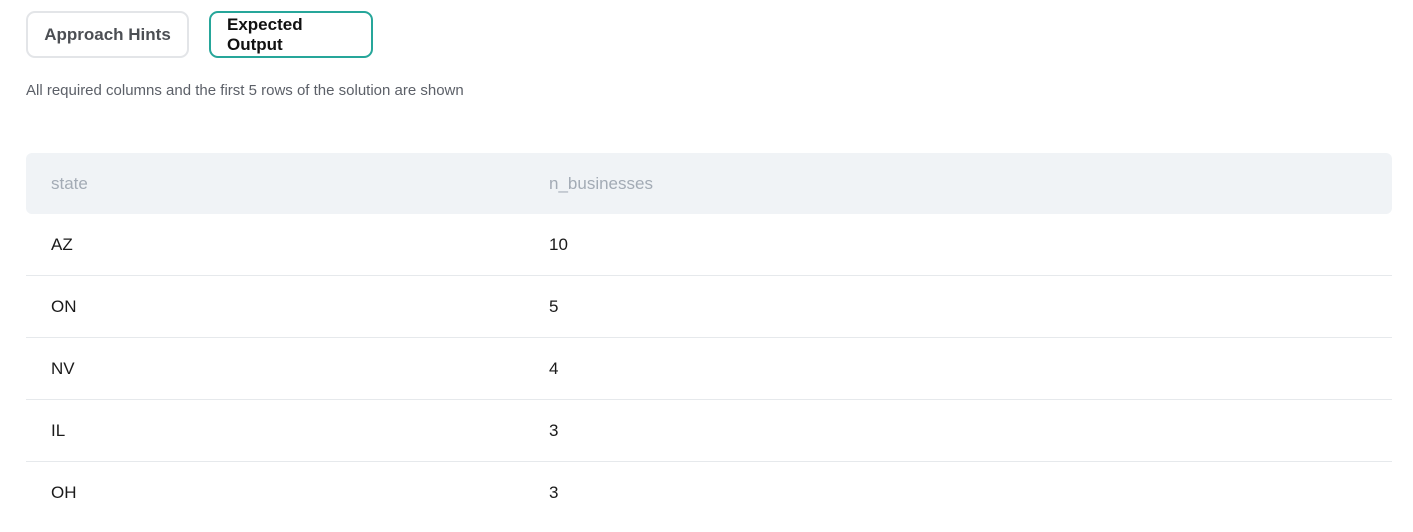 This screenshot has width=1413, height=532. I want to click on column-header-state: state, so click(69, 183).